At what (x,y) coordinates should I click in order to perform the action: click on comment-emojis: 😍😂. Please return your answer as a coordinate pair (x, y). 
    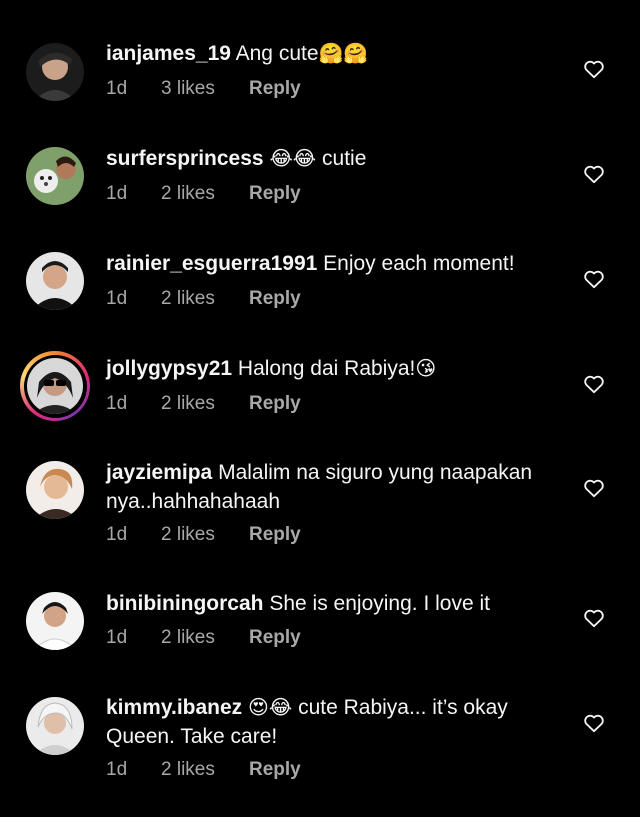
    Looking at the image, I should click on (270, 707).